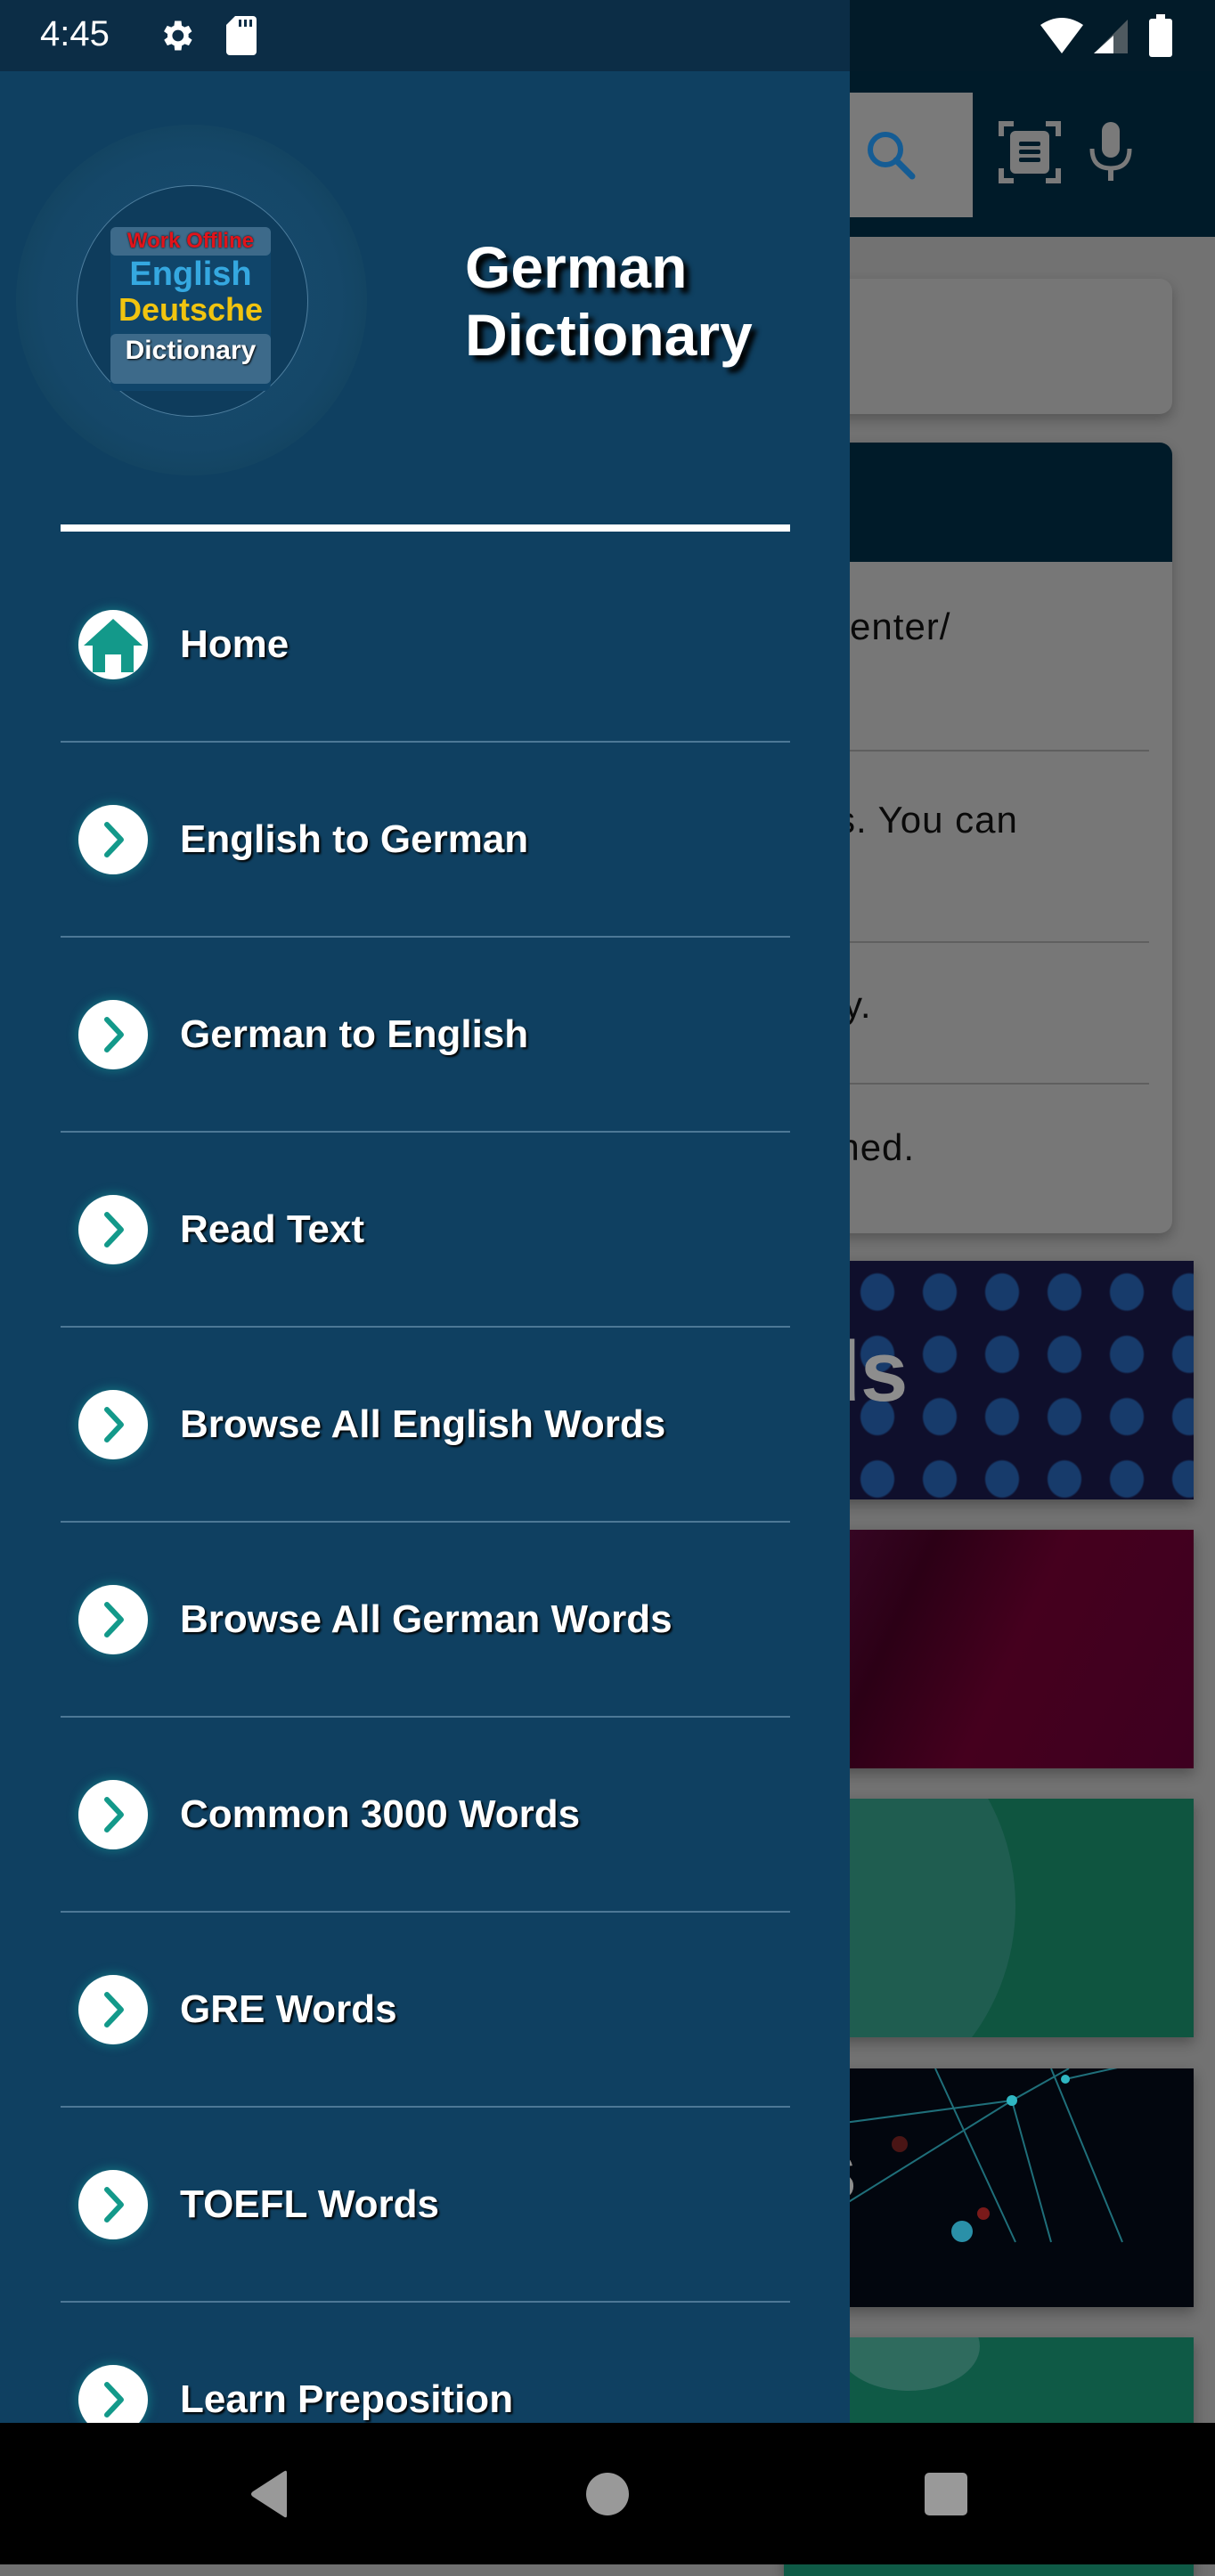 The image size is (1215, 2576). I want to click on menu-item-label: Common 3000 Words, so click(380, 1814).